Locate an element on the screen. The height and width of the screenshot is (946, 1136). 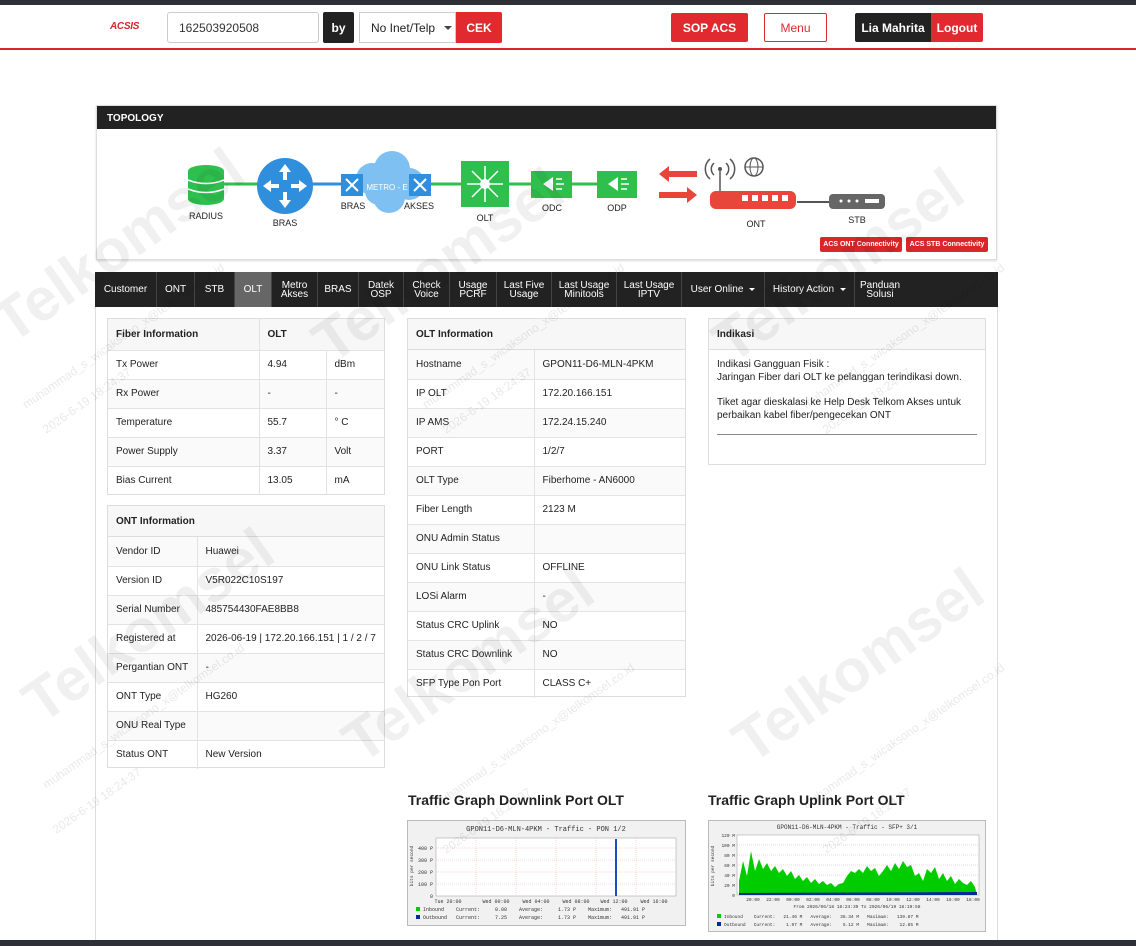
chart-caption: GPON11-D6-MLN-4PKM - Traffic - PON 1/2 is located at coordinates (546, 830).